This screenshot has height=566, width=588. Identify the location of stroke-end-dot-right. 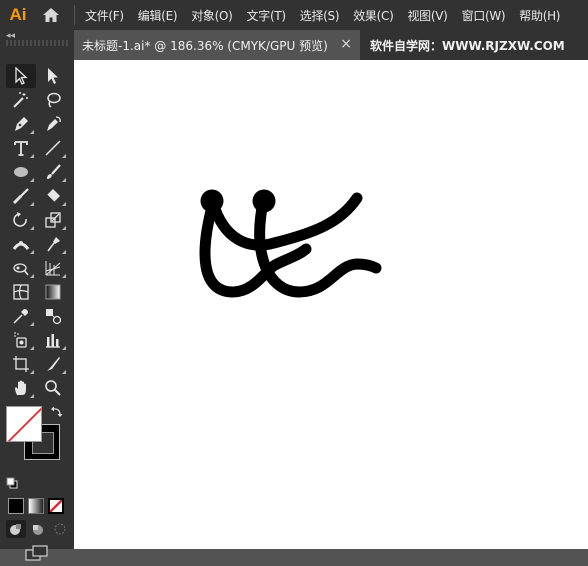
(264, 201).